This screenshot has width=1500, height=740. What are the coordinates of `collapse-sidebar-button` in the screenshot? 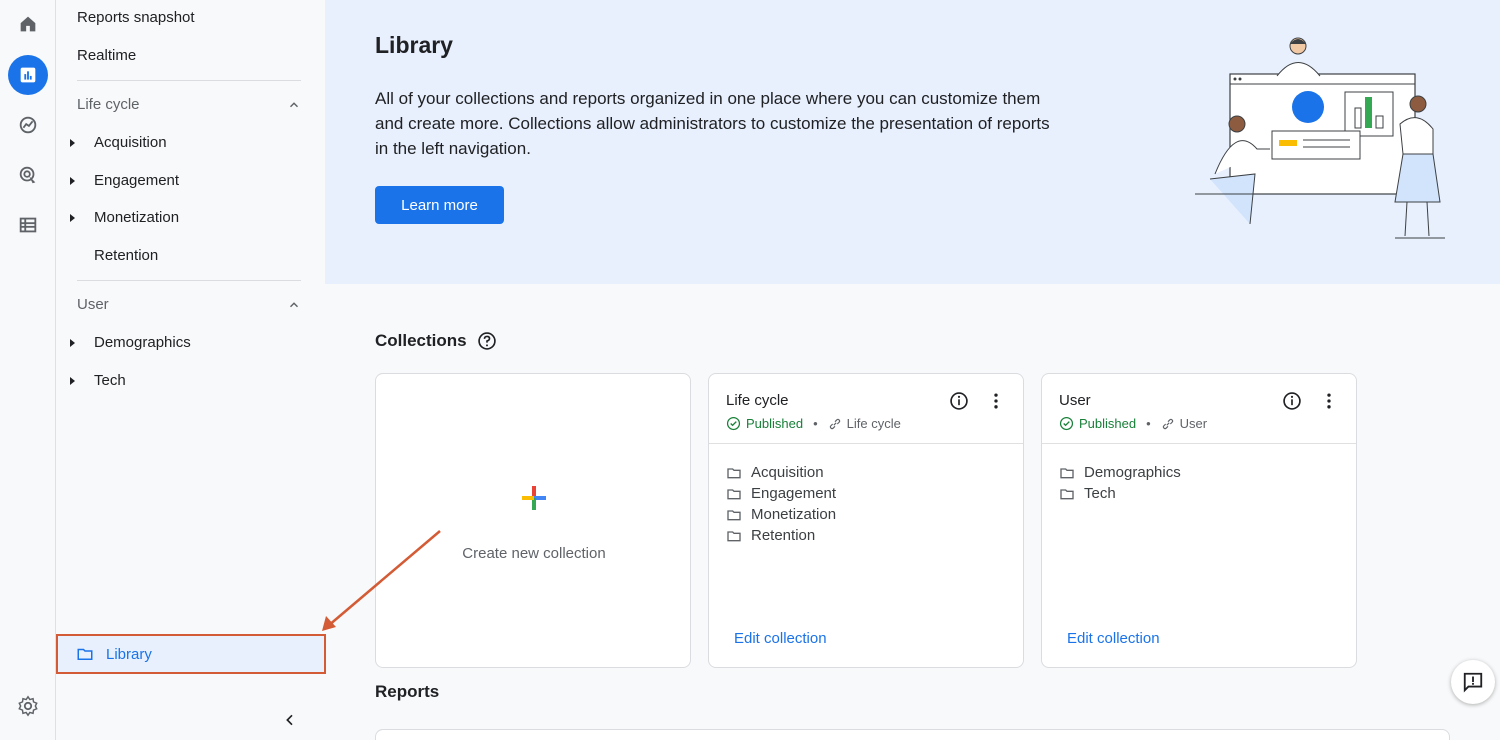 It's located at (290, 720).